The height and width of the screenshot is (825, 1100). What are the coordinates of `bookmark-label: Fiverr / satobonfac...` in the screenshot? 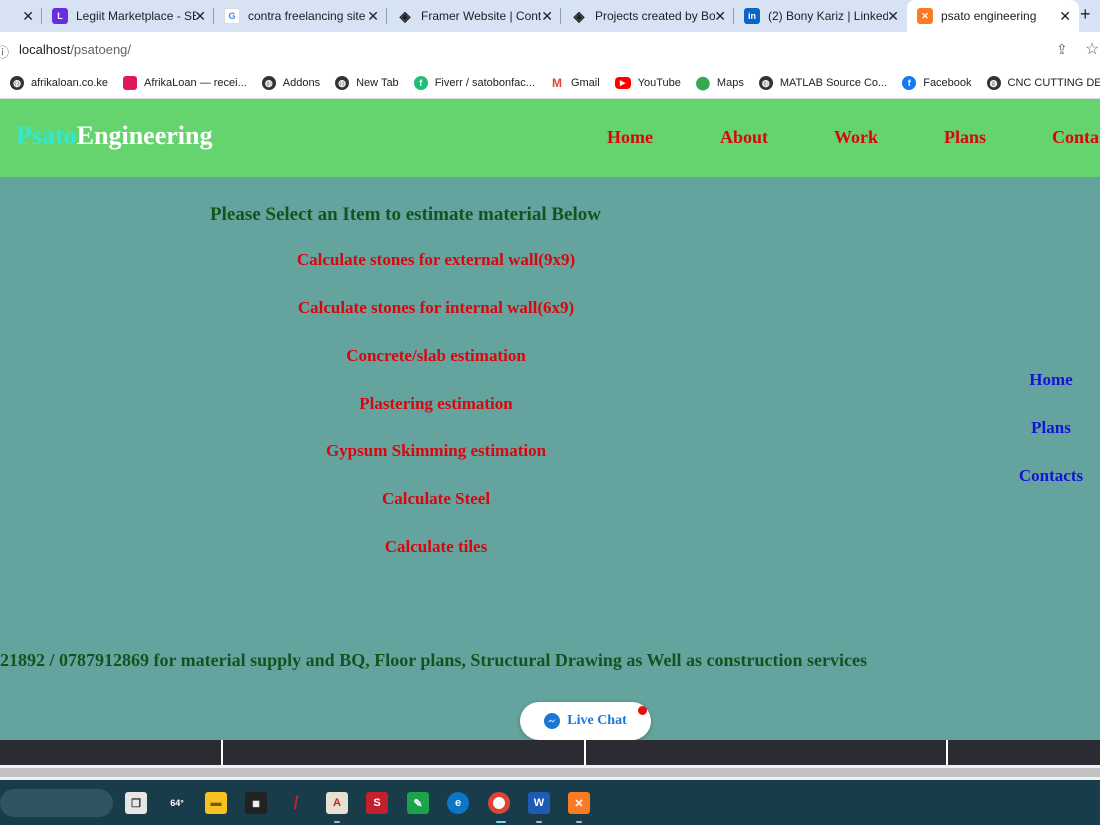 It's located at (484, 83).